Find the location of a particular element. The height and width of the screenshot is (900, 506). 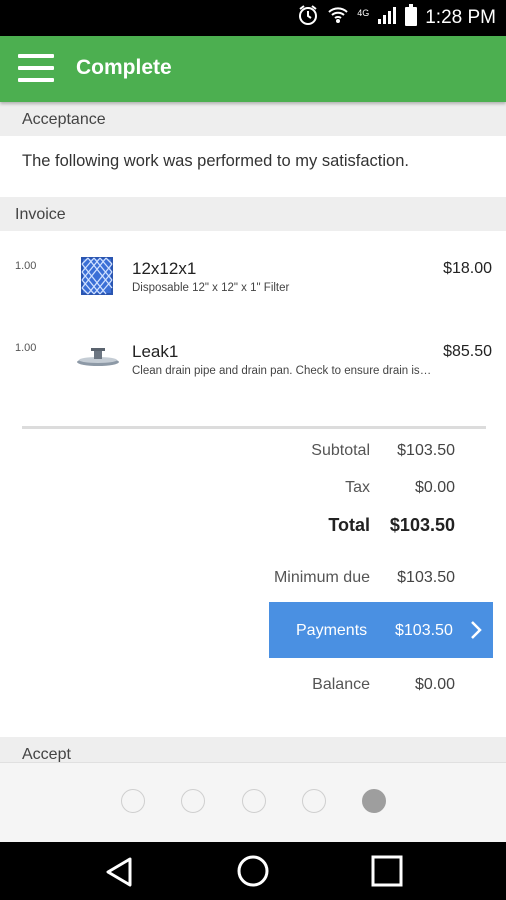

invoice-header: Invoice is located at coordinates (253, 214).